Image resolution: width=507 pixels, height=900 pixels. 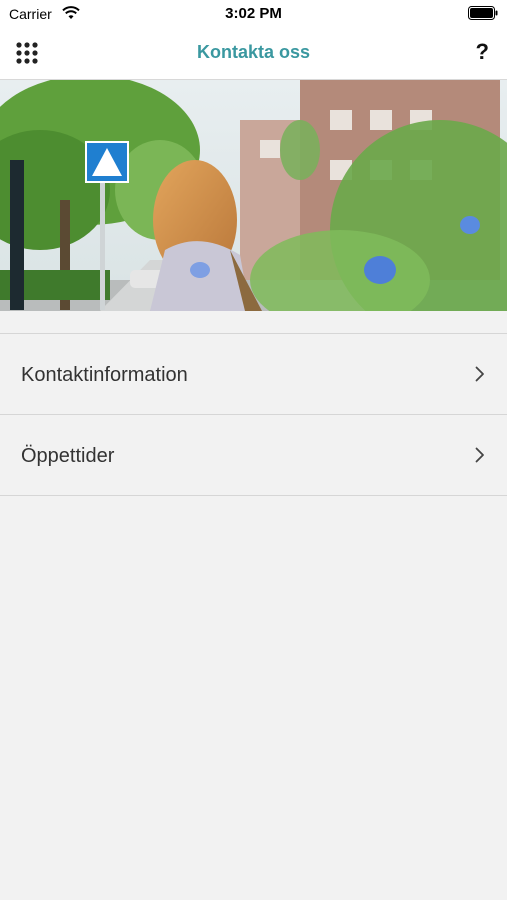 I want to click on status-bar: Carrier 3:02 PM, so click(x=253, y=14).